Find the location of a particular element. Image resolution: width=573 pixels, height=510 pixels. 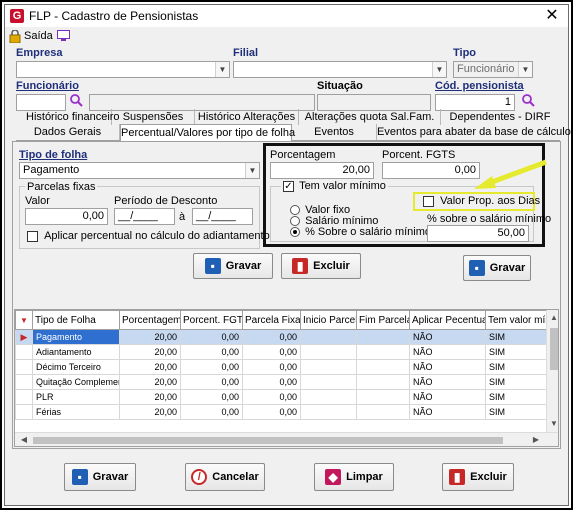

footer-cancelar-button: / Cancelar is located at coordinates (225, 477).